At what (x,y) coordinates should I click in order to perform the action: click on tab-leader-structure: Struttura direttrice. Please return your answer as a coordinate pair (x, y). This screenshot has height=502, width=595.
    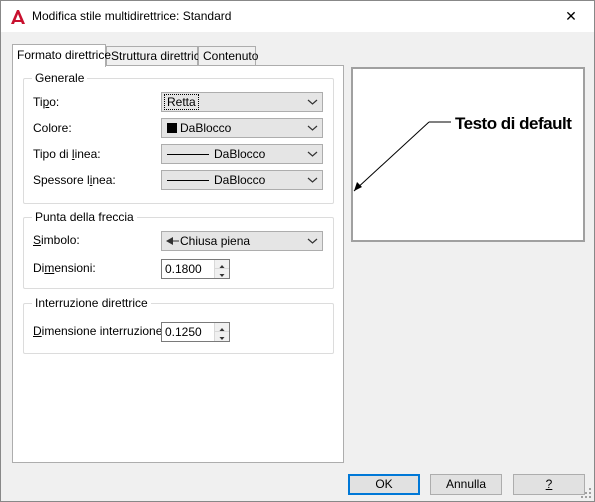
    Looking at the image, I should click on (156, 56).